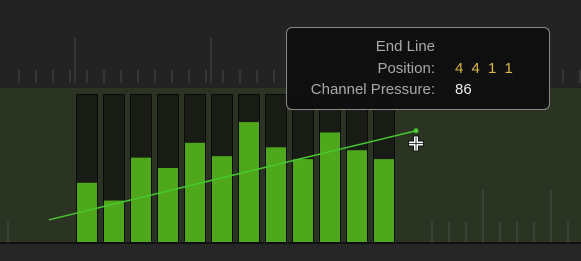  What do you see at coordinates (372, 89) in the screenshot?
I see `tooltip-pressure-label: Channel Pressure:` at bounding box center [372, 89].